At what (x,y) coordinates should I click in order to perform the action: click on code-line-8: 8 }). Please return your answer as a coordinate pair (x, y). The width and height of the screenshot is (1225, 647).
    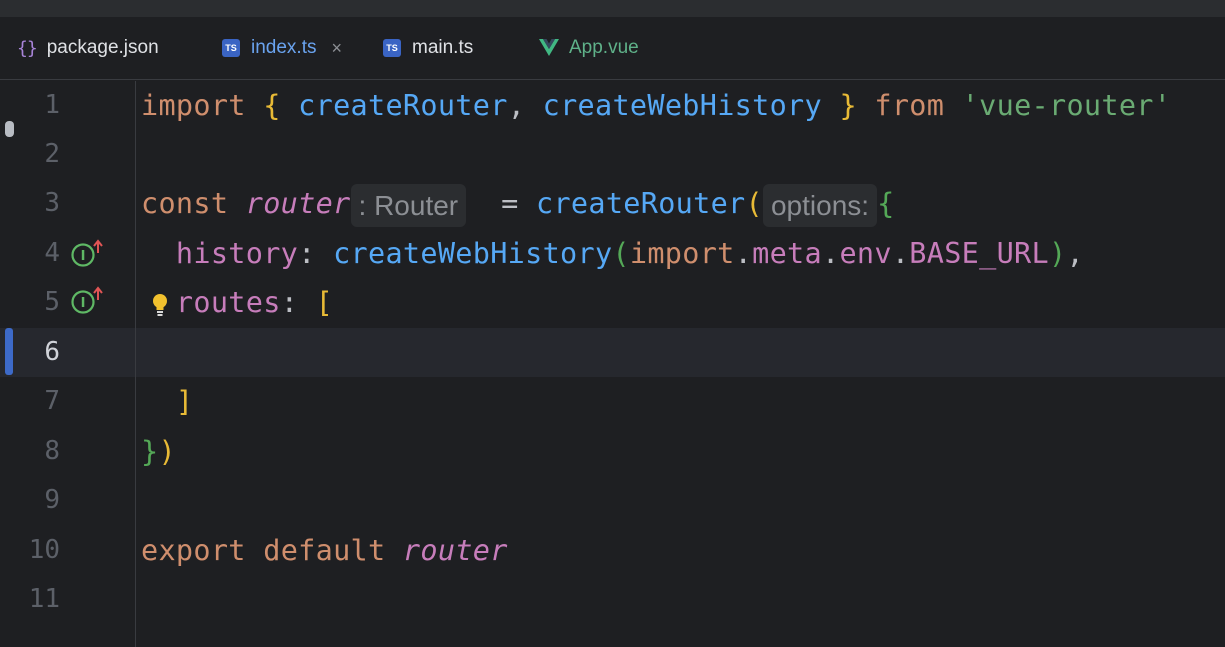
    Looking at the image, I should click on (612, 451).